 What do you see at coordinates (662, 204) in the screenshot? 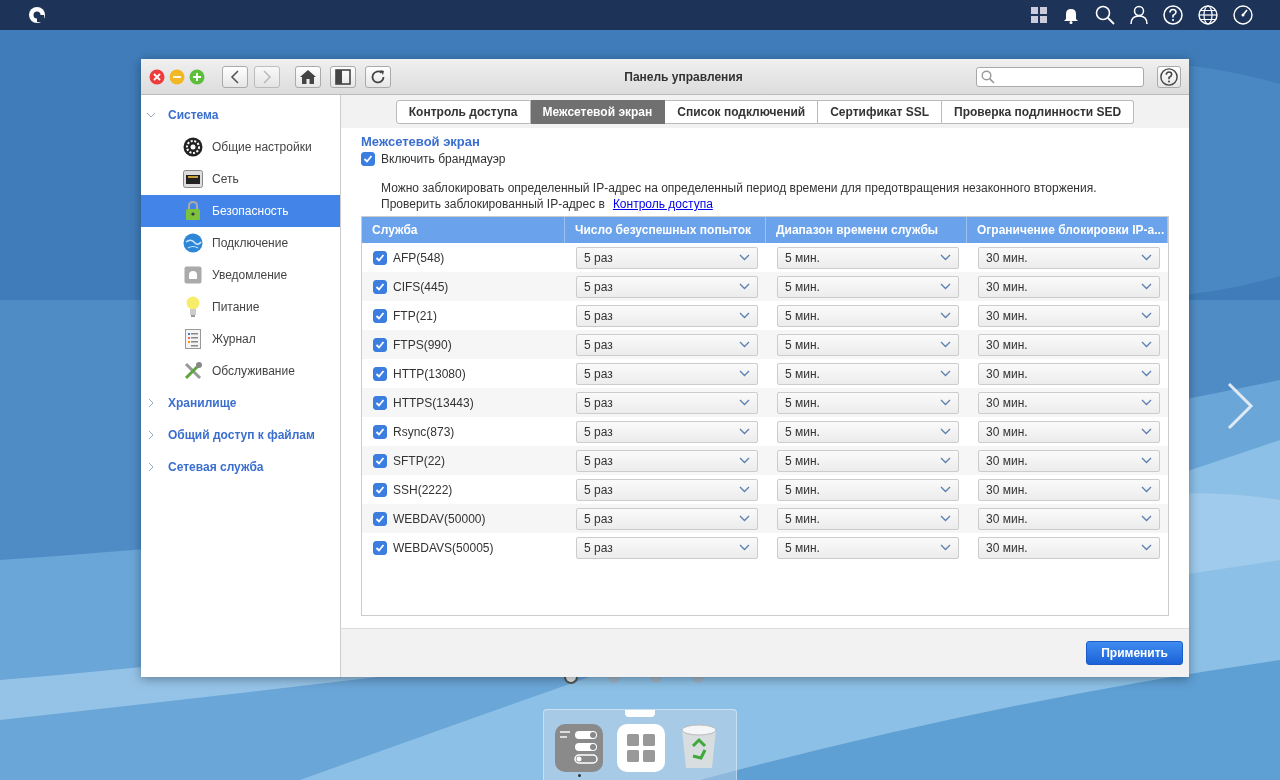
I see `access-control-link: Контроль доступа` at bounding box center [662, 204].